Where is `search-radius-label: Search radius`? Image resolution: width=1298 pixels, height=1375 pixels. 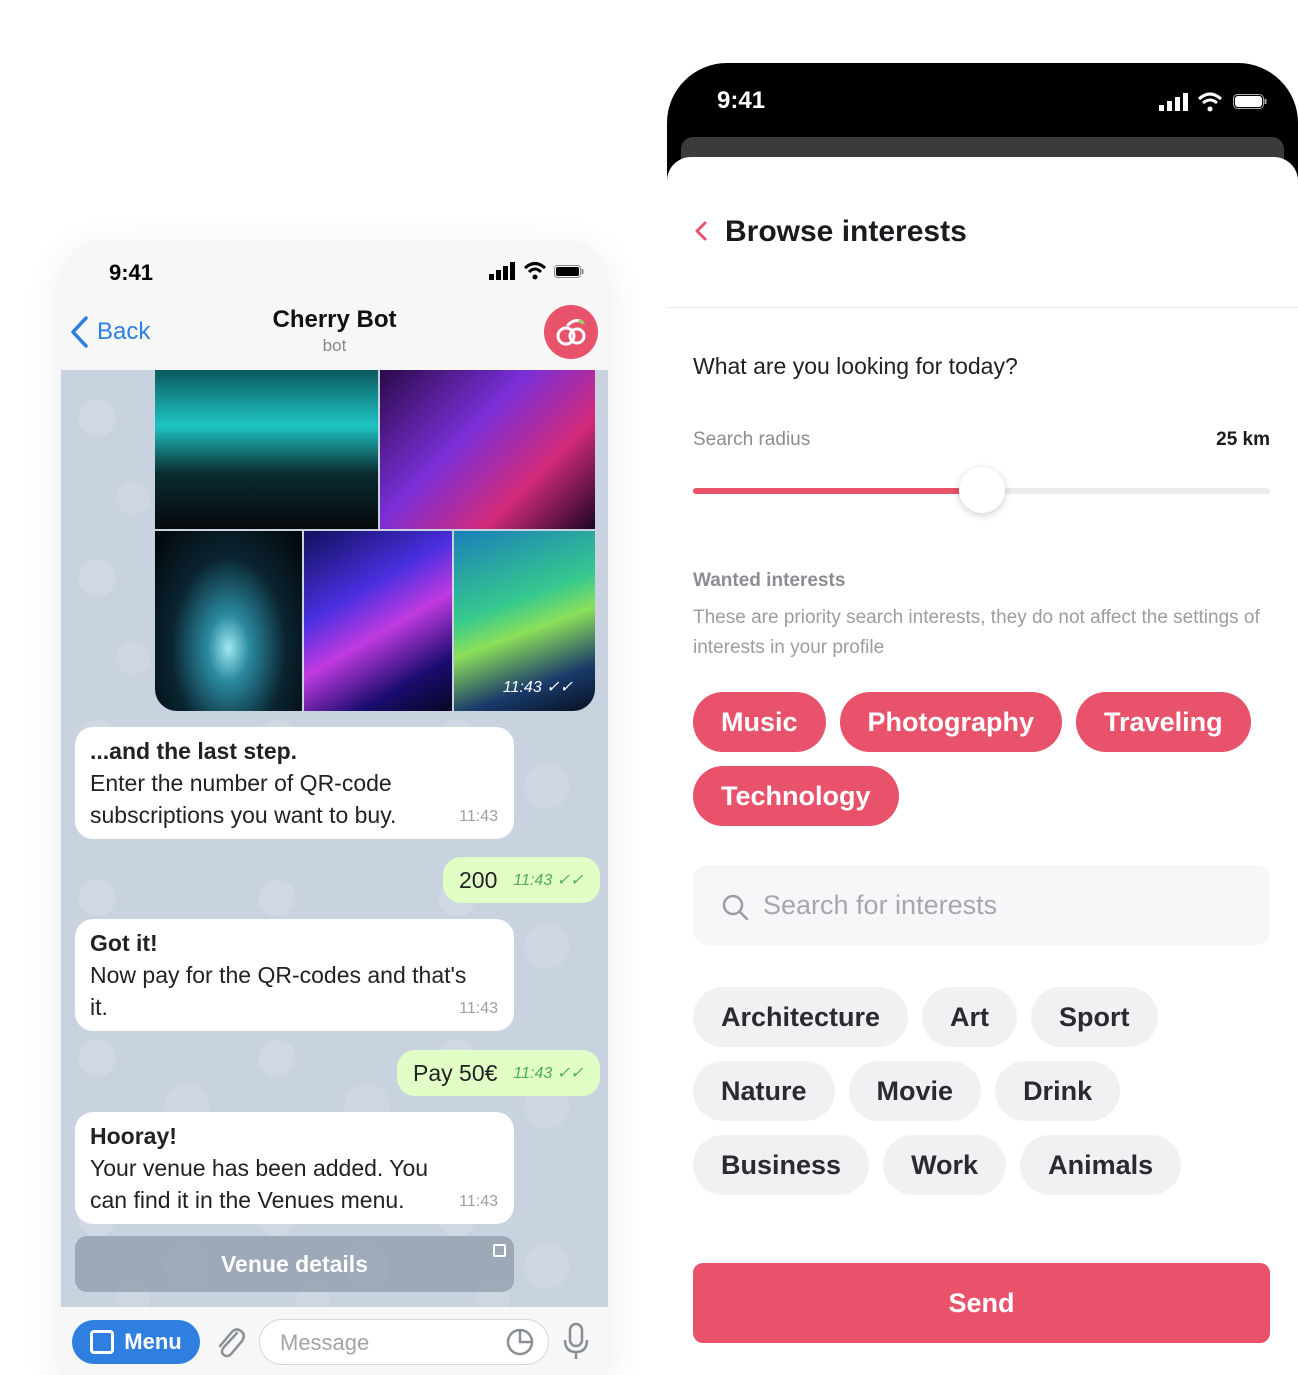 search-radius-label: Search radius is located at coordinates (752, 439).